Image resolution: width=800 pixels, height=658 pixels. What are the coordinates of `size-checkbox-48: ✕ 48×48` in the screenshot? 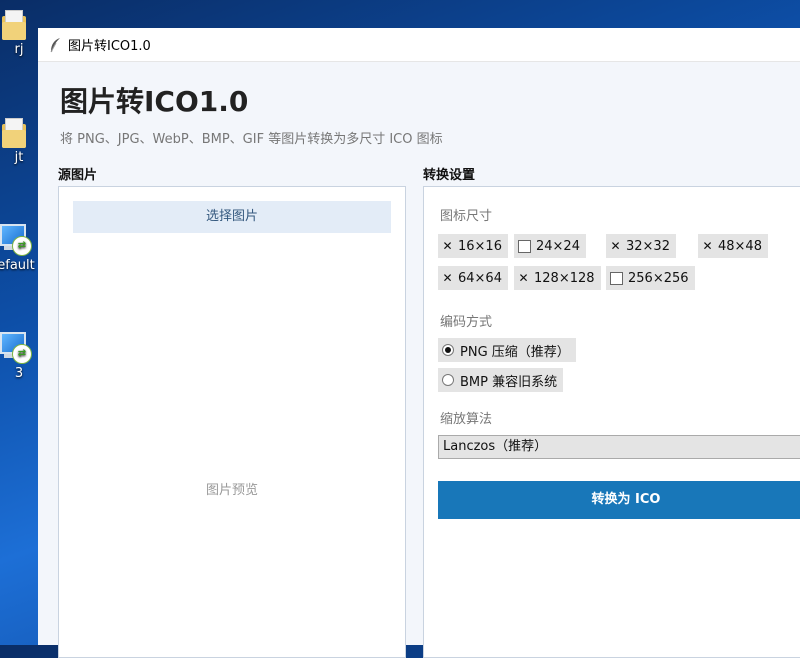 It's located at (733, 246).